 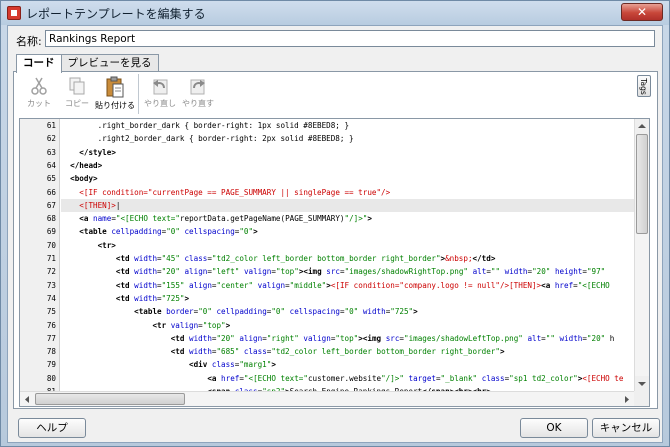 I want to click on line-number: 61, so click(x=51, y=125).